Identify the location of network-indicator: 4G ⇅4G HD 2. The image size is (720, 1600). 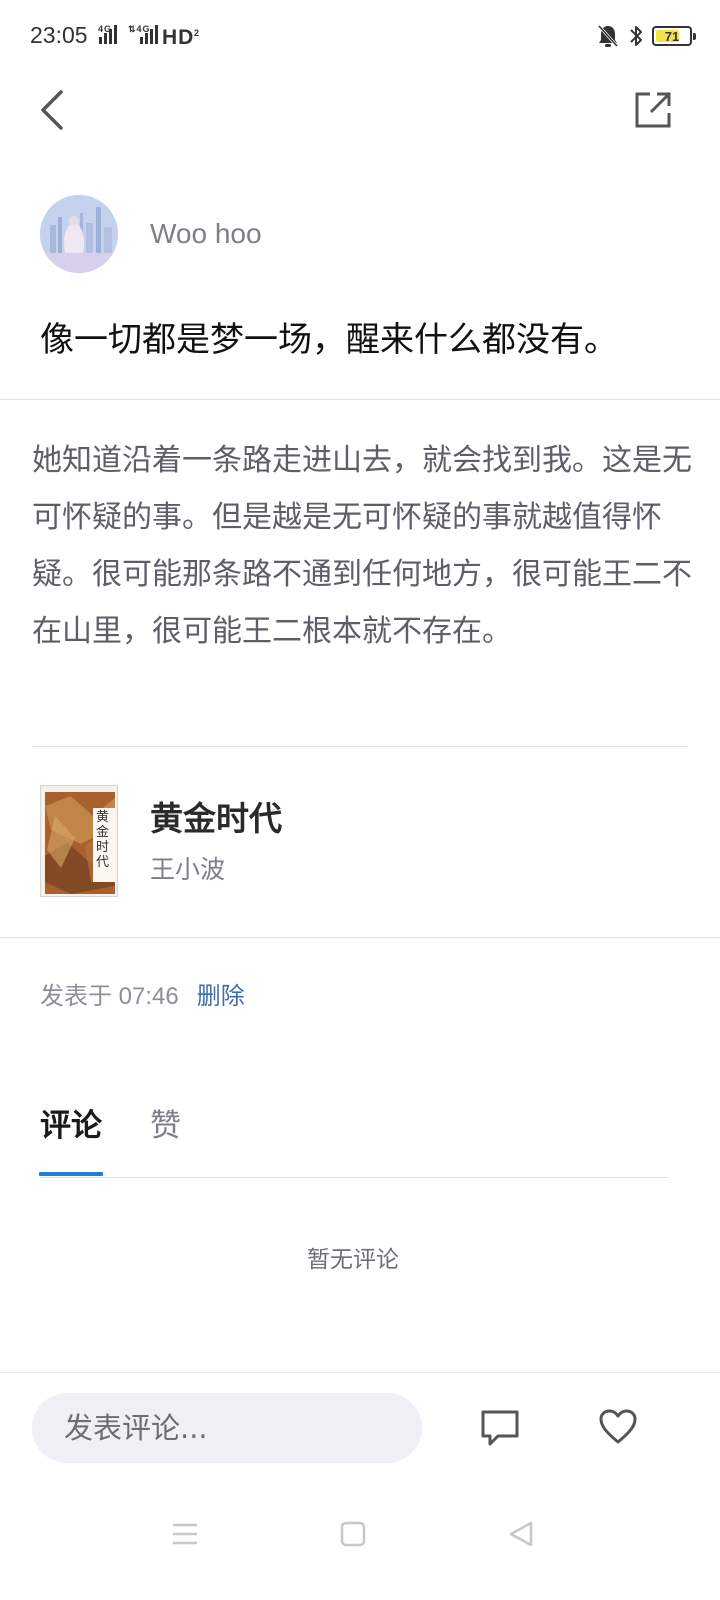
(158, 39).